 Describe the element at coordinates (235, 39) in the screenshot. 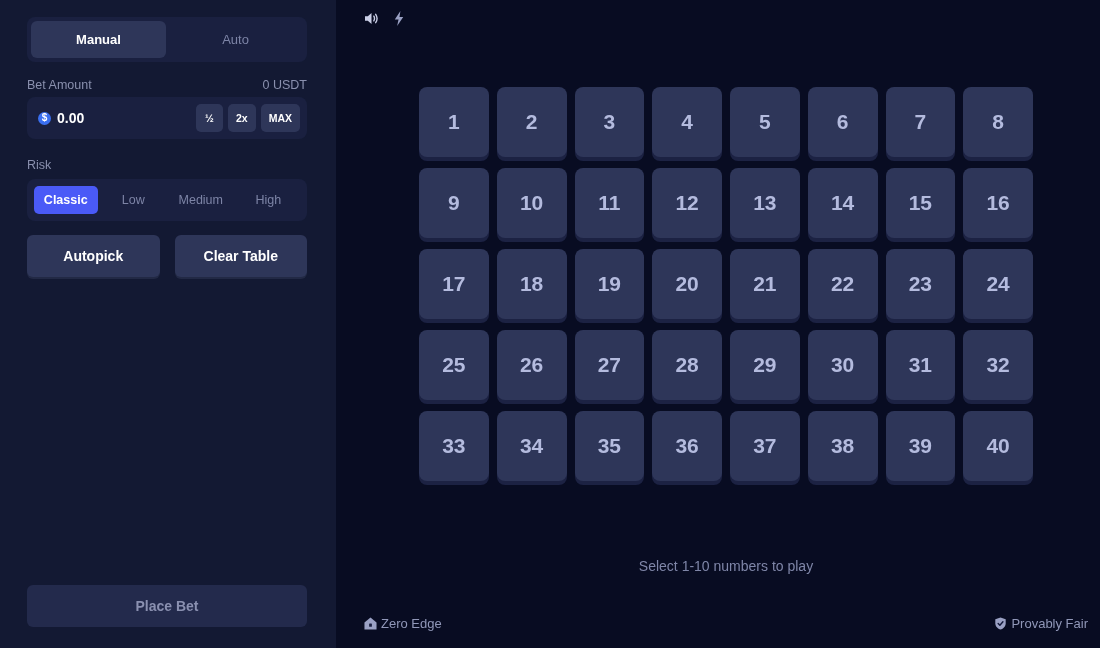

I see `mode-tab: Auto` at that location.